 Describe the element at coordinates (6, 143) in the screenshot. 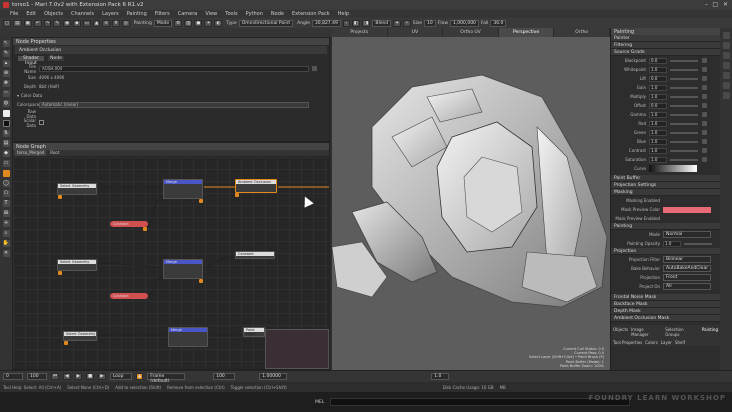

I see `gradient-tool-icon: ▤` at that location.